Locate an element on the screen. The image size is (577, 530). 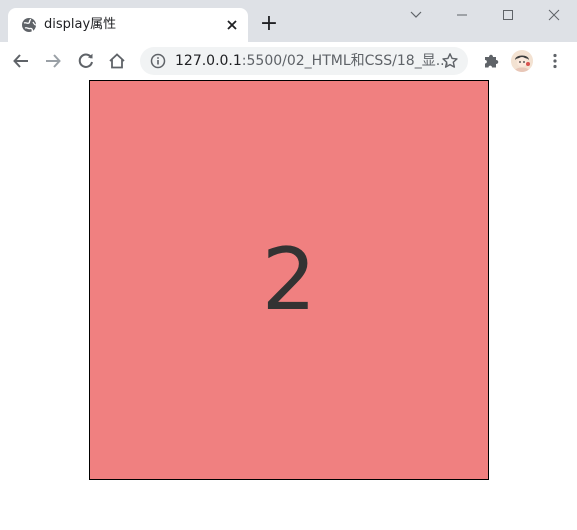
box-number: 2 is located at coordinates (289, 280).